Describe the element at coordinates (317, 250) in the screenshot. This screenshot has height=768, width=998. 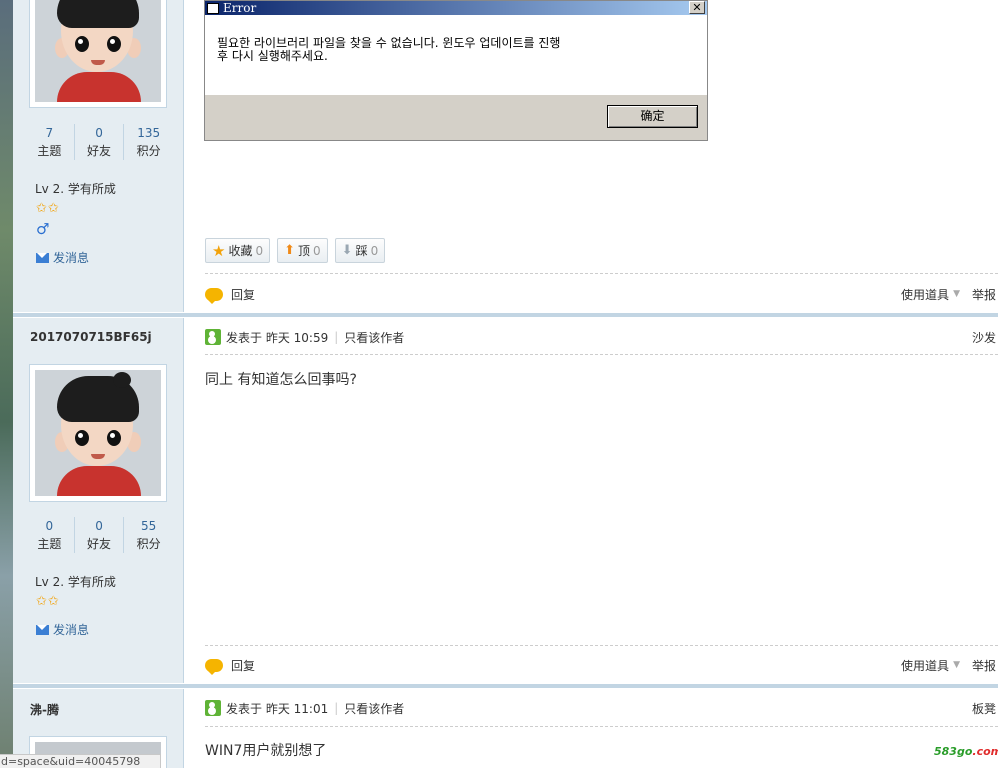
I see `upvote-count: 0` at that location.